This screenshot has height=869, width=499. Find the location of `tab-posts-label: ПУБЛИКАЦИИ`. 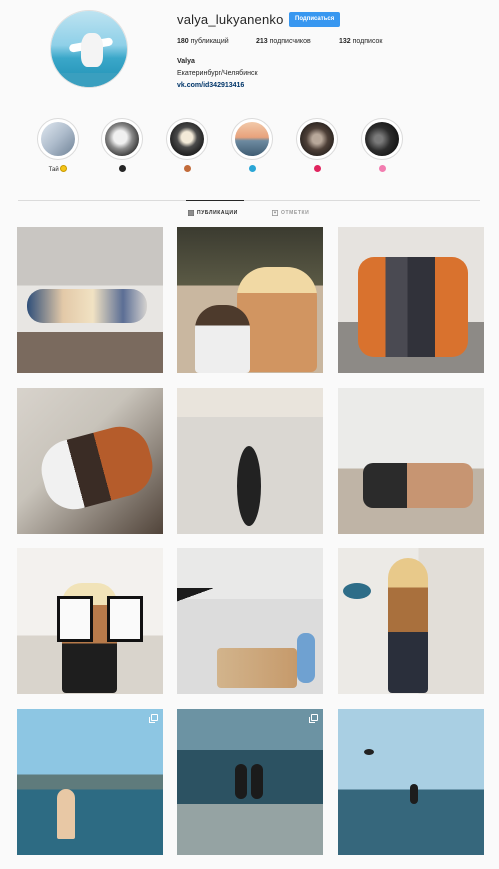

tab-posts-label: ПУБЛИКАЦИИ is located at coordinates (217, 213).